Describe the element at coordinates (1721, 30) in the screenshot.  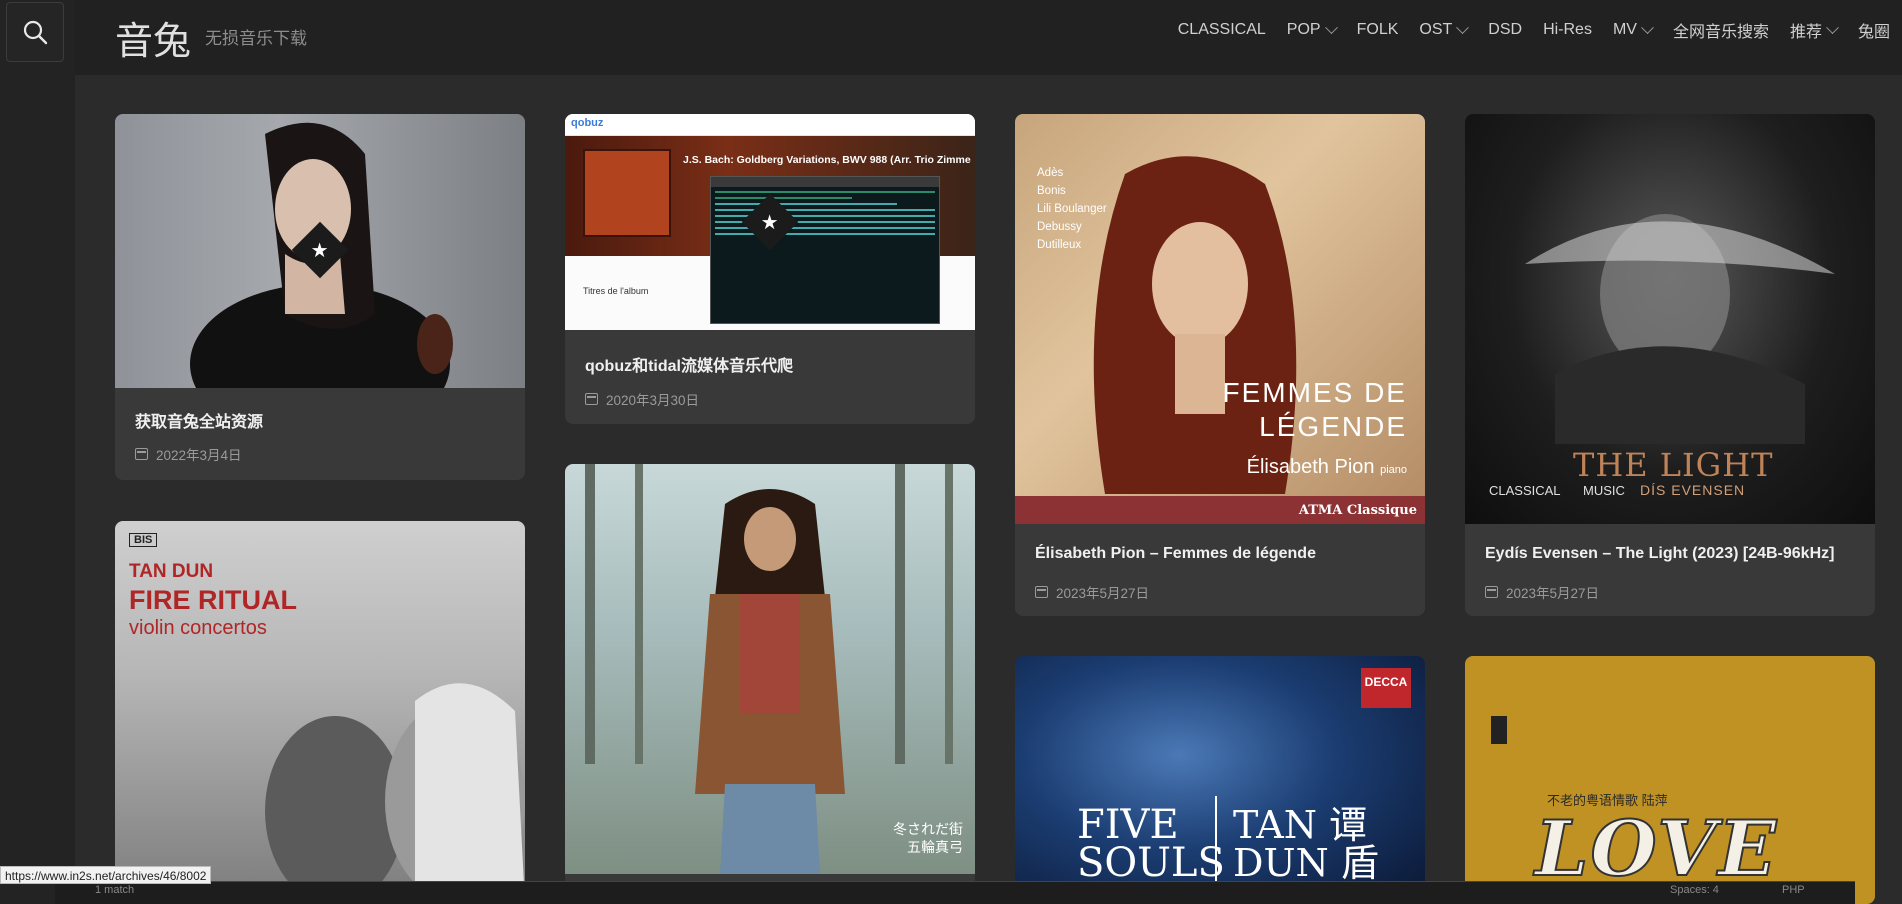
I see `nav-item-search-all: 全网音乐搜索` at that location.